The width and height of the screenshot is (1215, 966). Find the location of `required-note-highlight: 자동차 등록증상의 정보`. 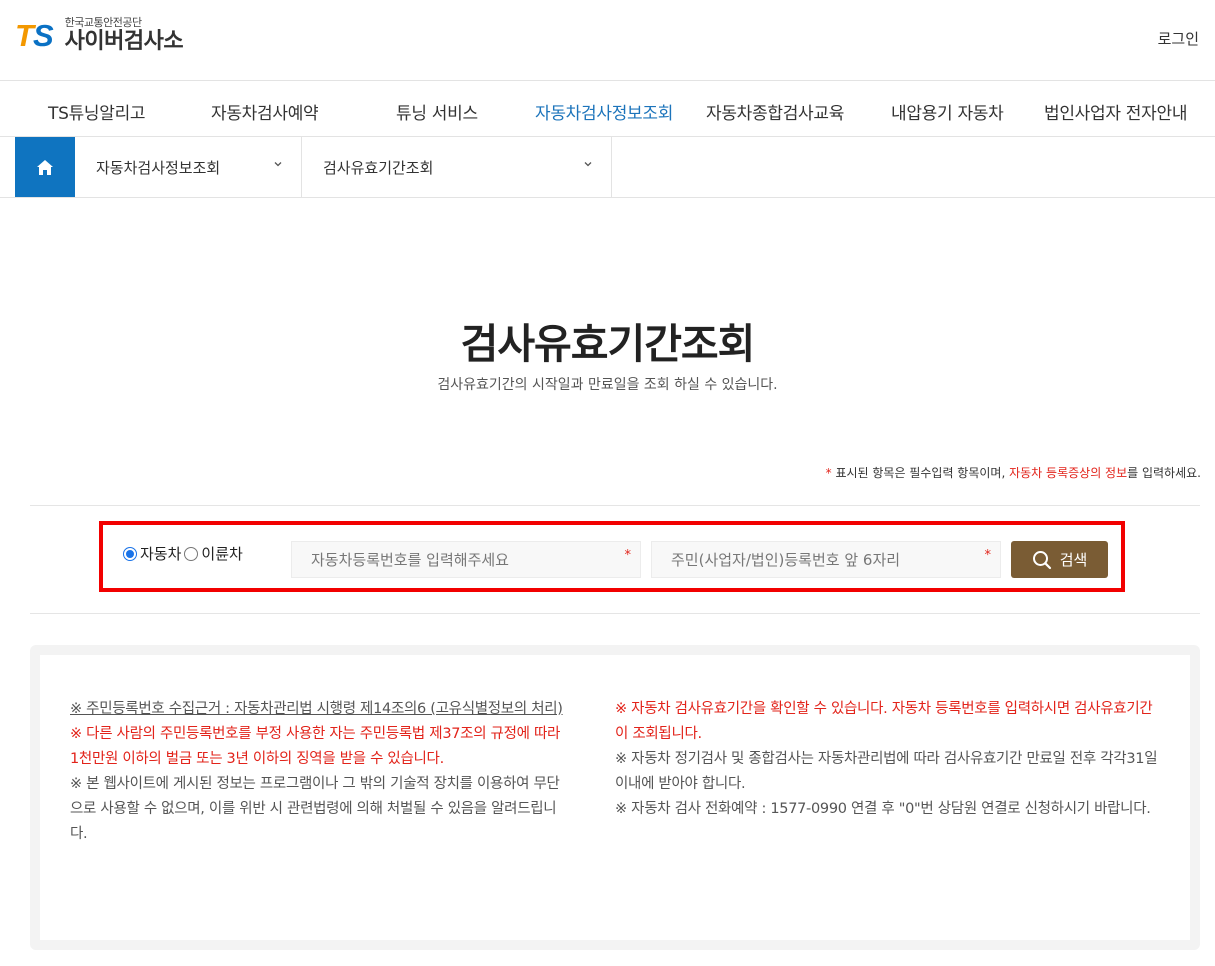

required-note-highlight: 자동차 등록증상의 정보 is located at coordinates (1068, 473).